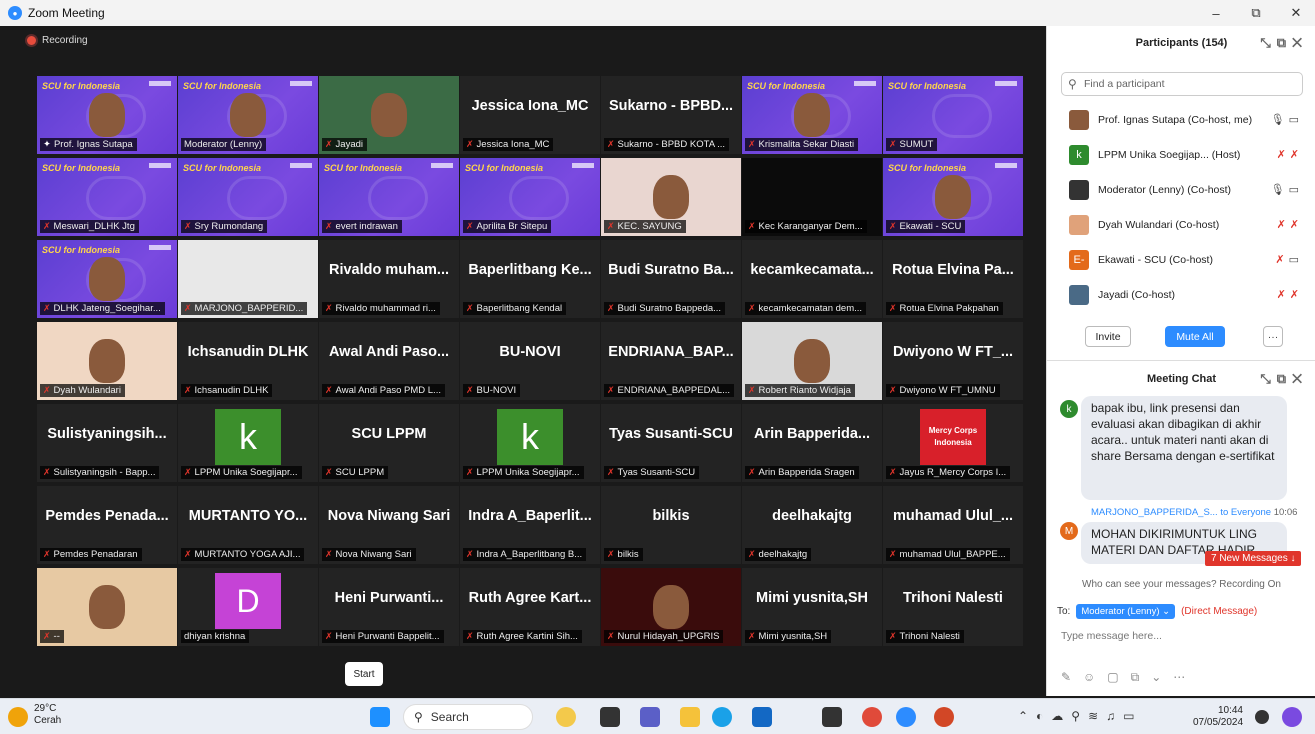 This screenshot has height=734, width=1315. What do you see at coordinates (468, 717) in the screenshot?
I see `taskbar-search: ⚲ Search` at bounding box center [468, 717].